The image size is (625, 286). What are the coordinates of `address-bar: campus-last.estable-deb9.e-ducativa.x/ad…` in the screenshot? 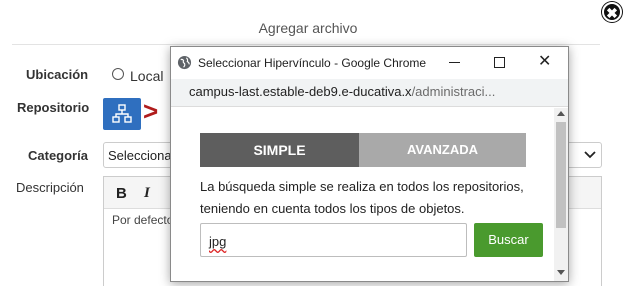 It's located at (369, 93).